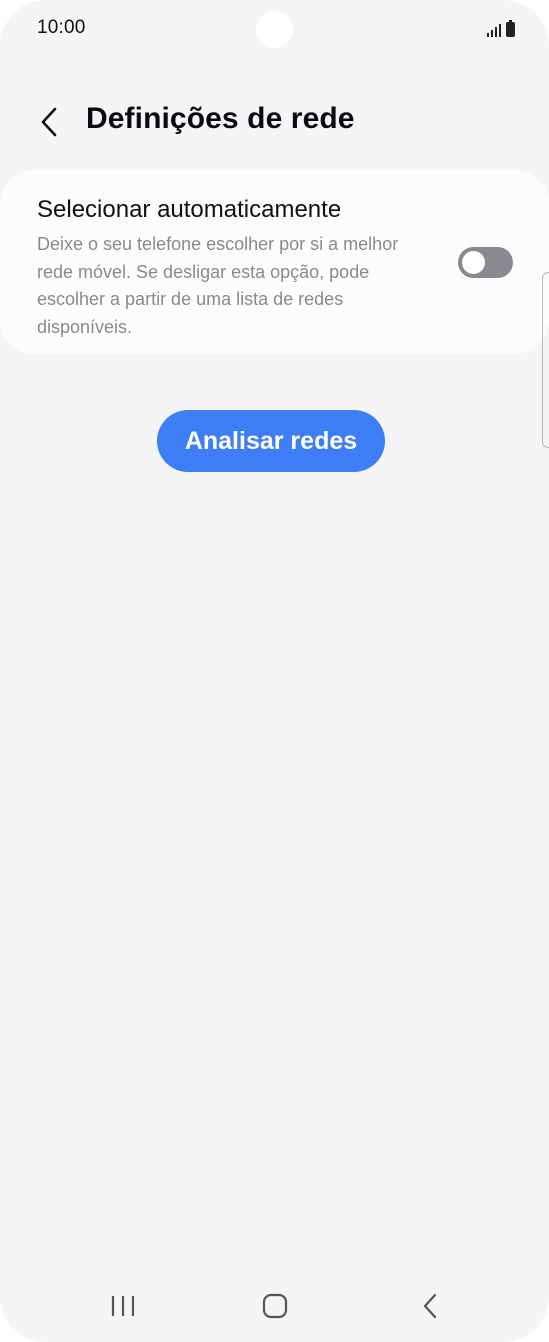 The image size is (549, 1342). I want to click on edge-panel-handle, so click(545, 360).